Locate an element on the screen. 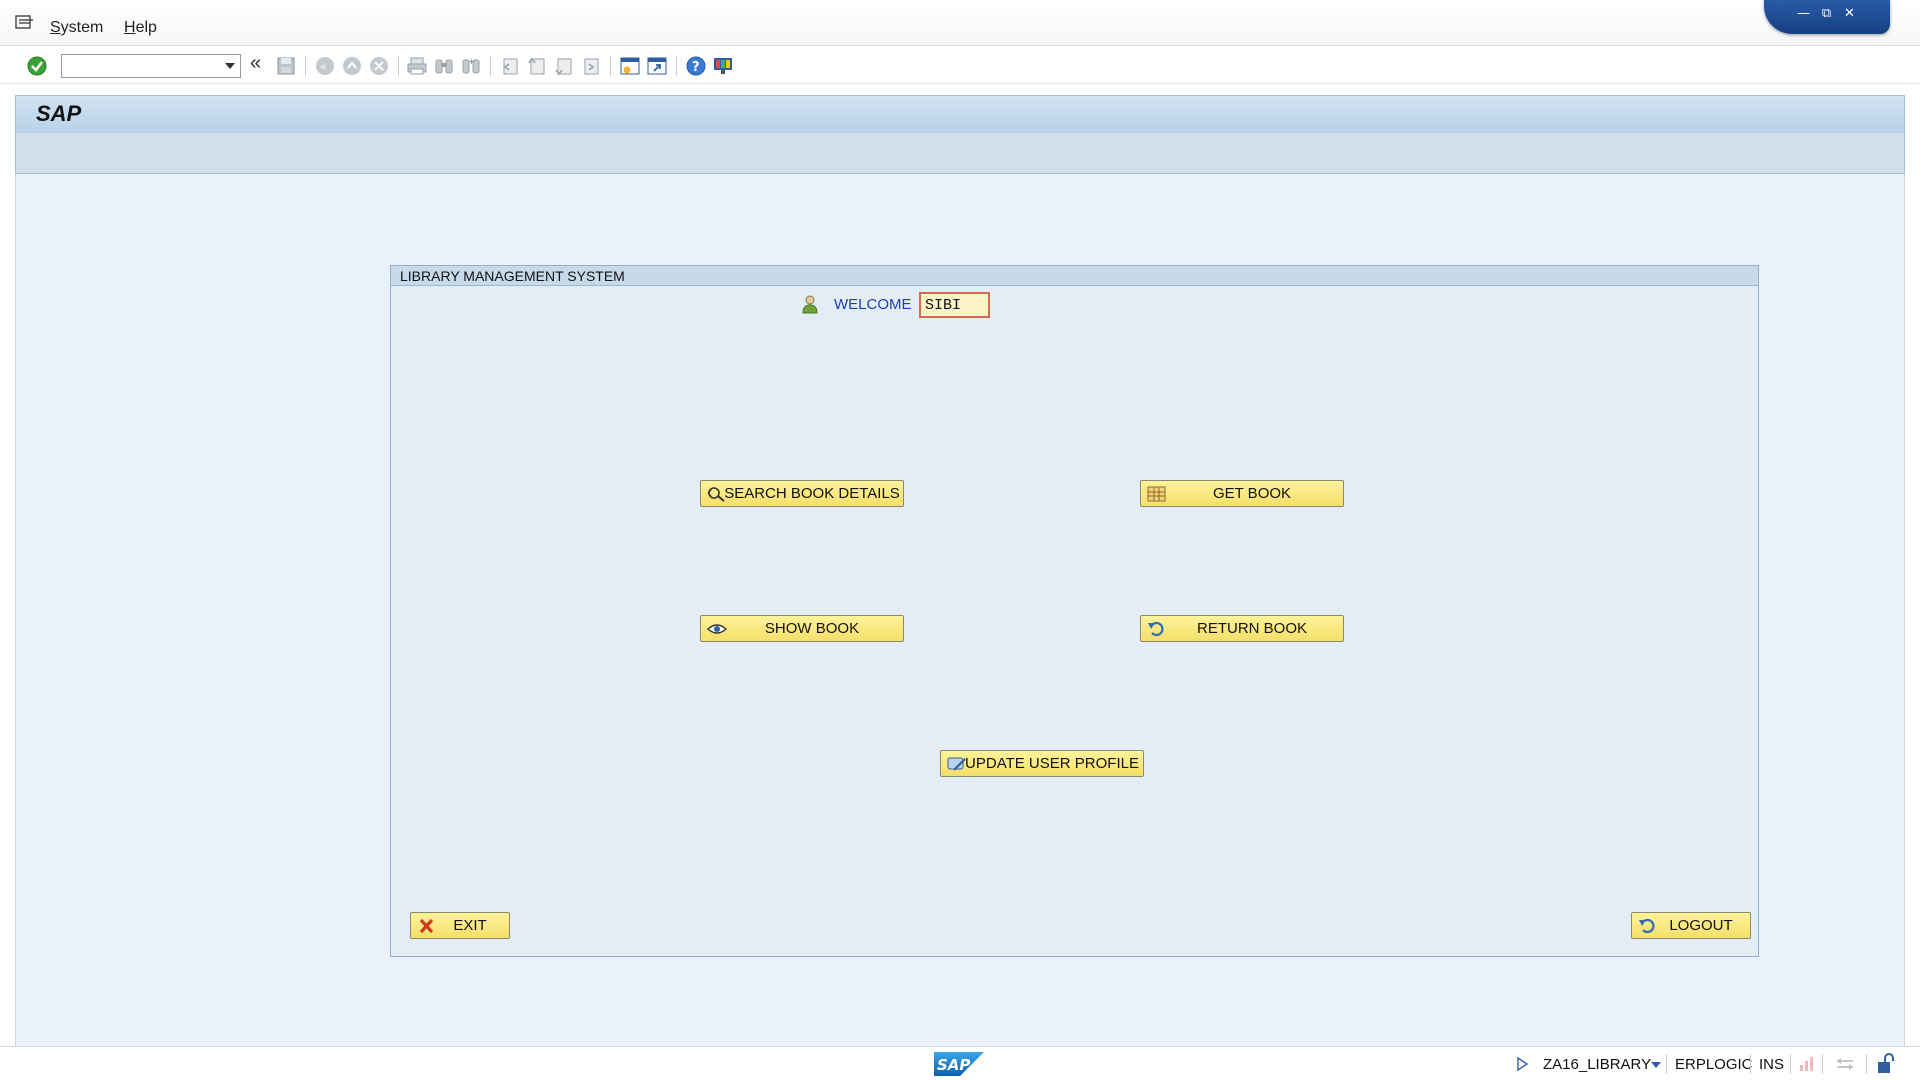 The height and width of the screenshot is (1080, 1920). logout-button: LOGOUT is located at coordinates (1691, 925).